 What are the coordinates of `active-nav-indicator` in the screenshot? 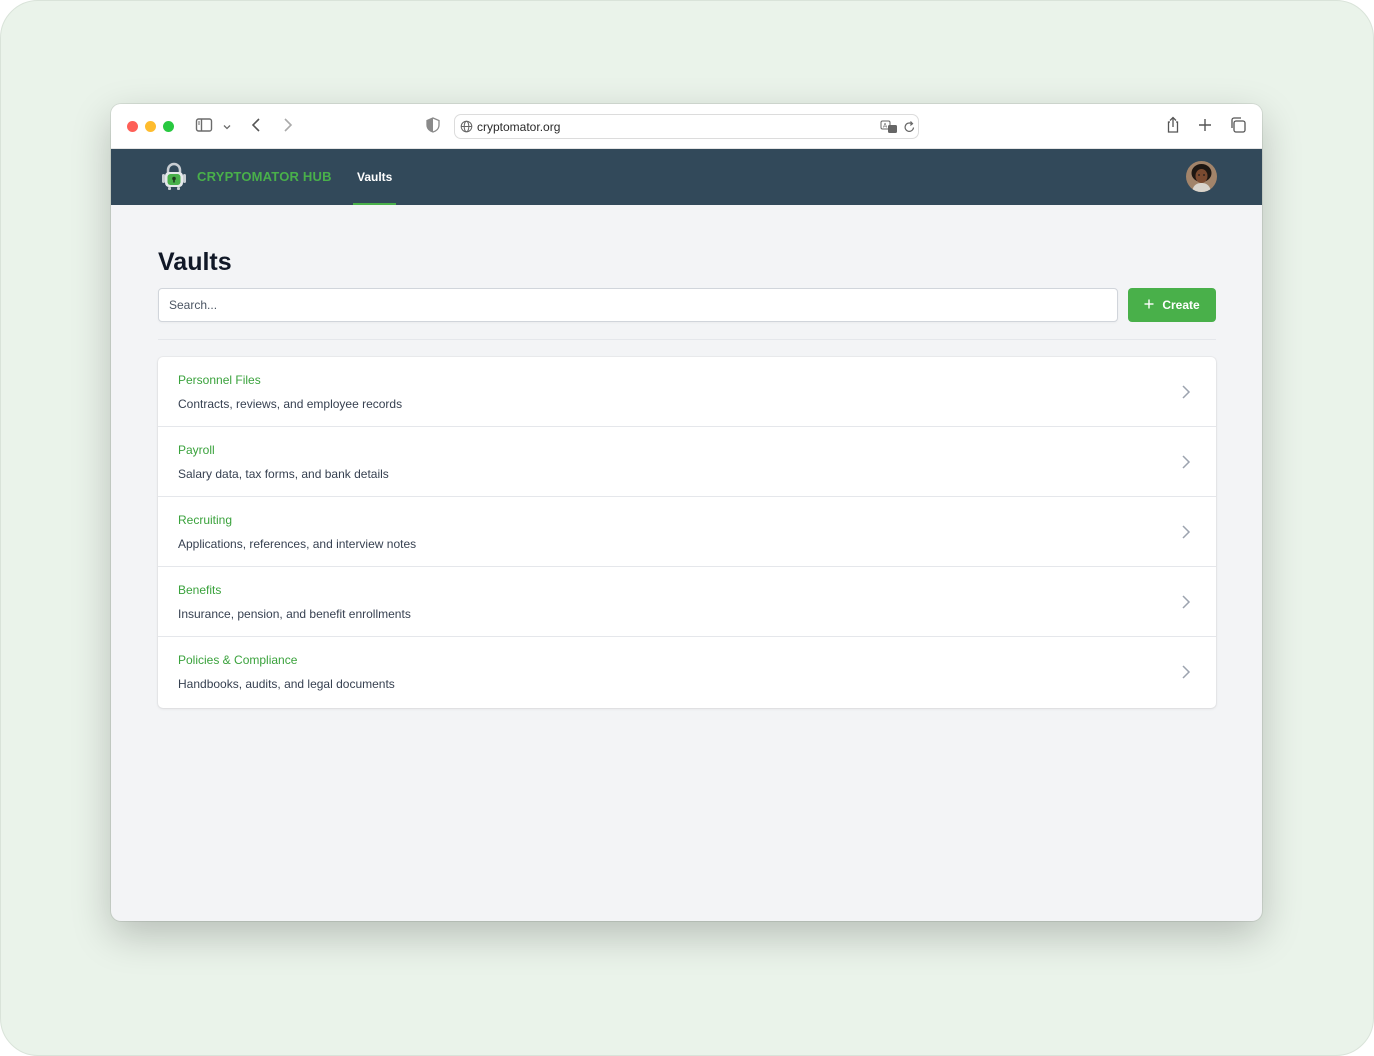 It's located at (374, 204).